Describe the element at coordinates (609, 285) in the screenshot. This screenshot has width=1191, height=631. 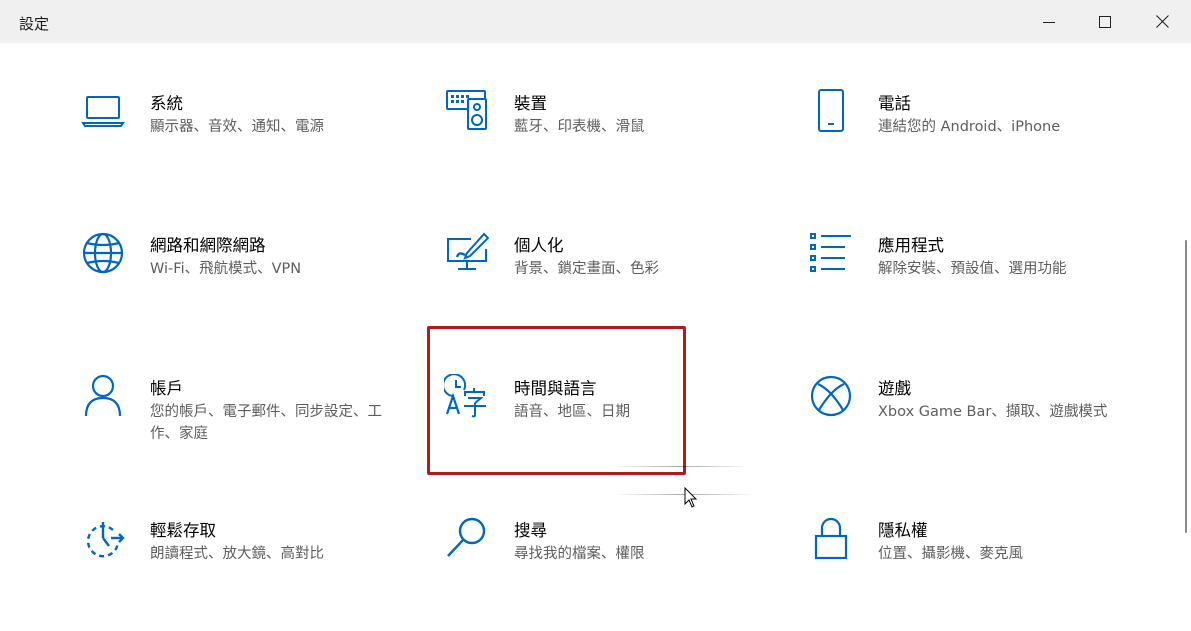
I see `tile-personalization: 個人化 背景、鎖定畫面、色彩` at that location.